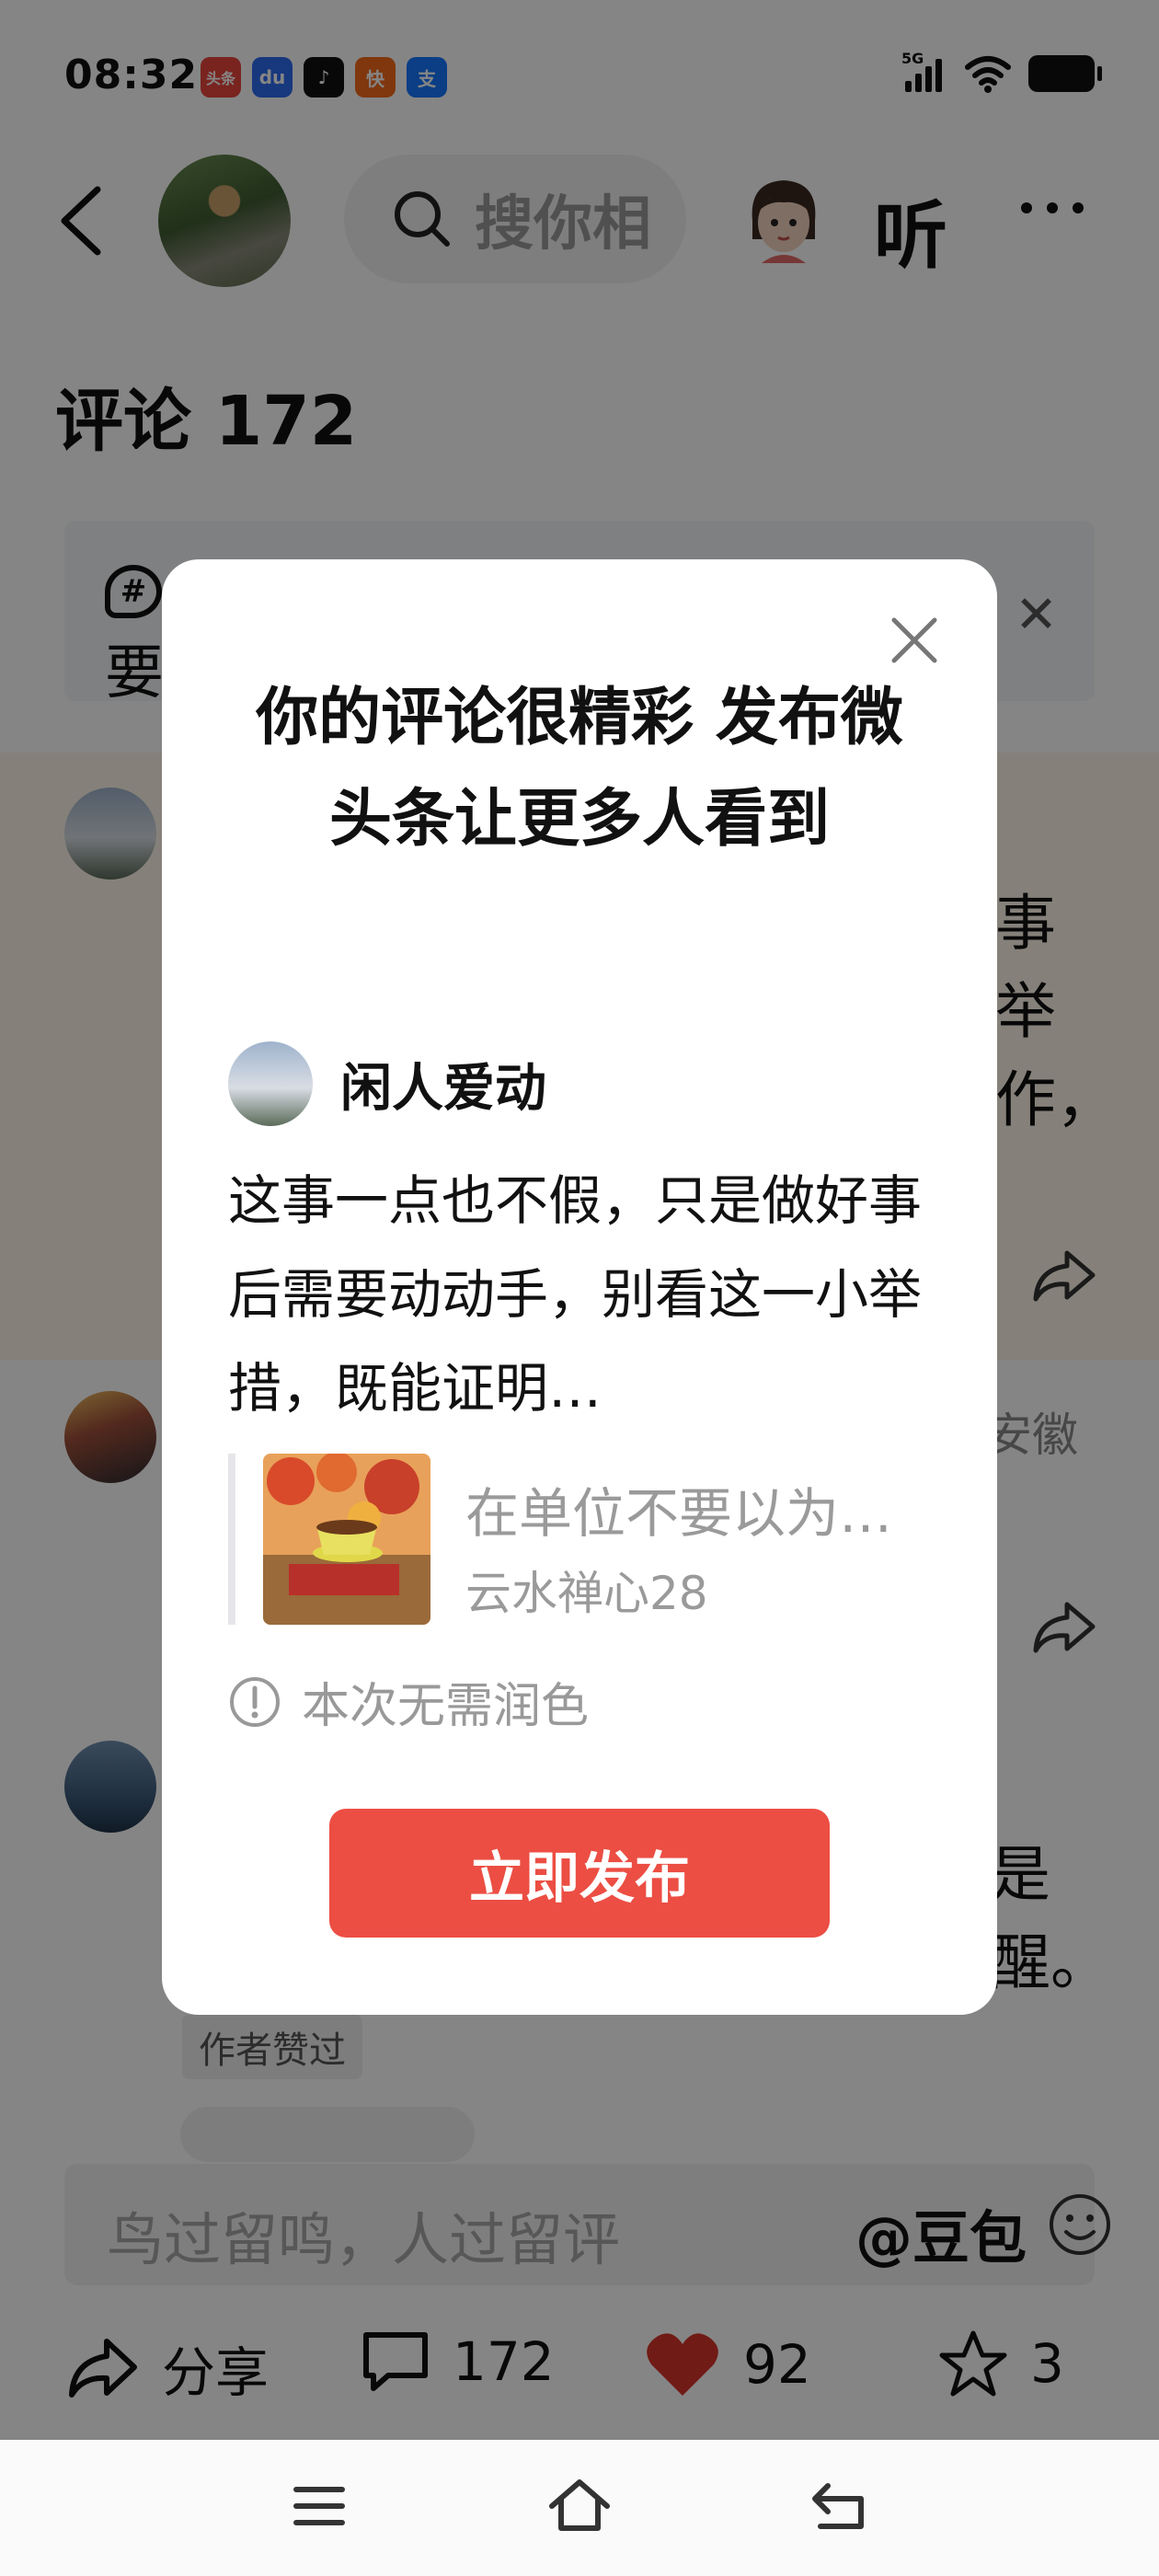  I want to click on article-source: 云水禅心28, so click(586, 1593).